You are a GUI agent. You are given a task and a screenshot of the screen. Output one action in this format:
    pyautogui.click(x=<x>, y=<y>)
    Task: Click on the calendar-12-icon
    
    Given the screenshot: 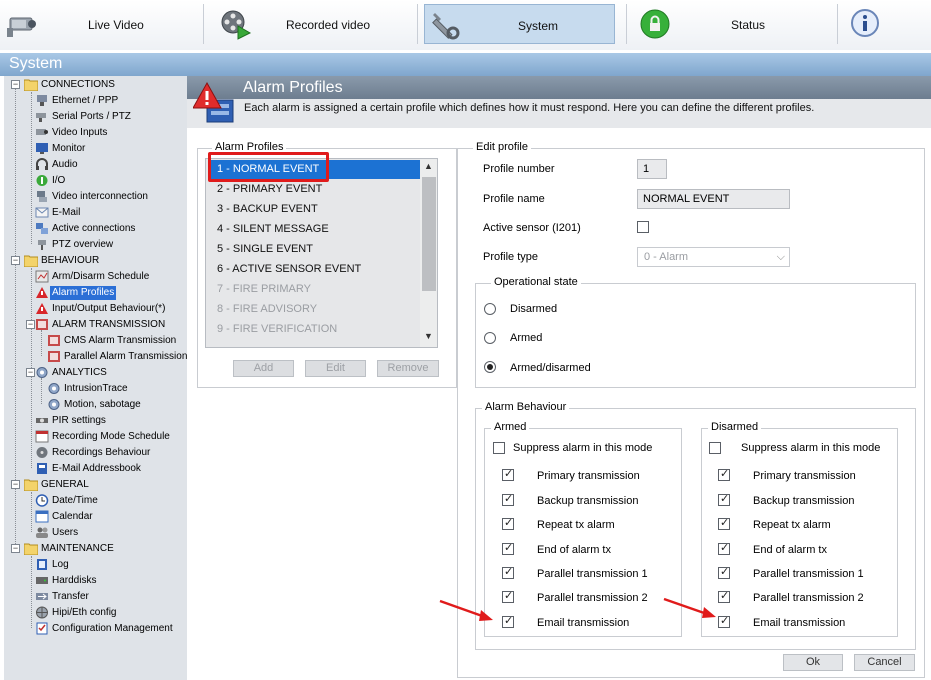 What is the action you would take?
    pyautogui.click(x=42, y=436)
    